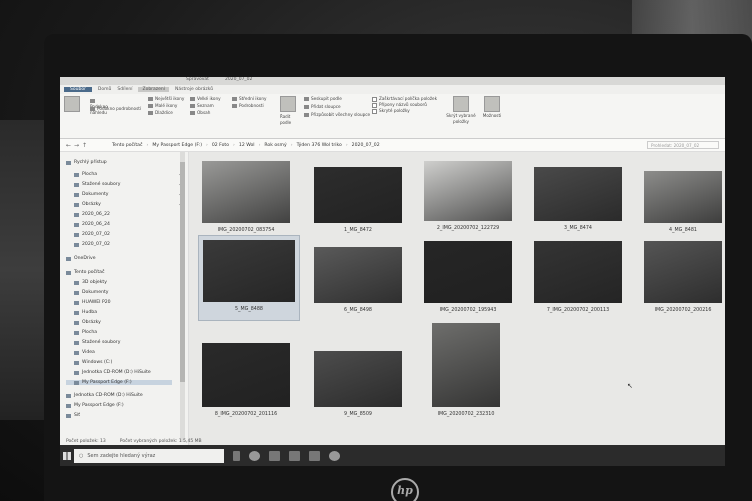 This screenshot has width=752, height=501. I want to click on taskbar-search: ○ Sem zadejte hledaný výraz, so click(149, 455).